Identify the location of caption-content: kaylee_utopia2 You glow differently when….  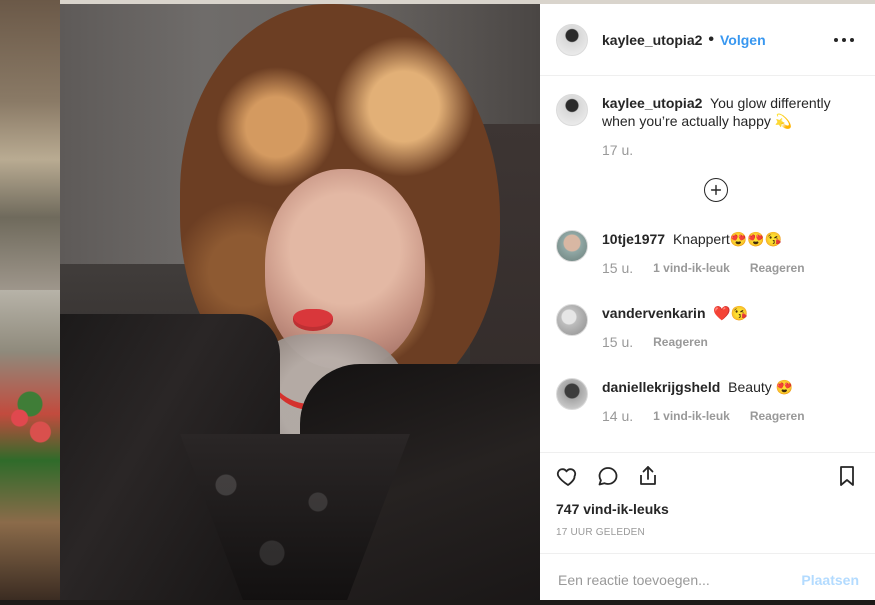
(730, 126).